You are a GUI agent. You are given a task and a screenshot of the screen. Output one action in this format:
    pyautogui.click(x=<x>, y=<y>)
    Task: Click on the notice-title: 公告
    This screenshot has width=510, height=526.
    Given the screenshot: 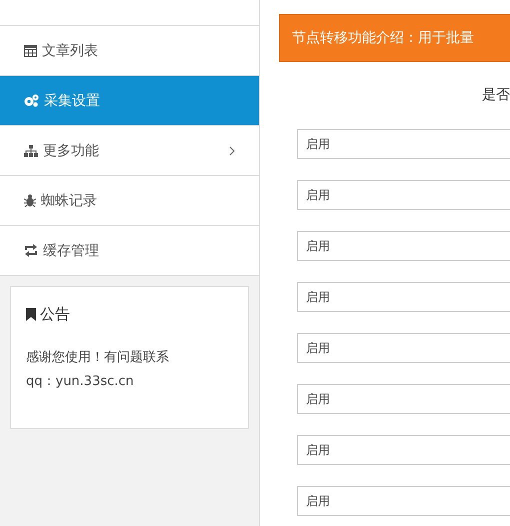 What is the action you would take?
    pyautogui.click(x=55, y=314)
    